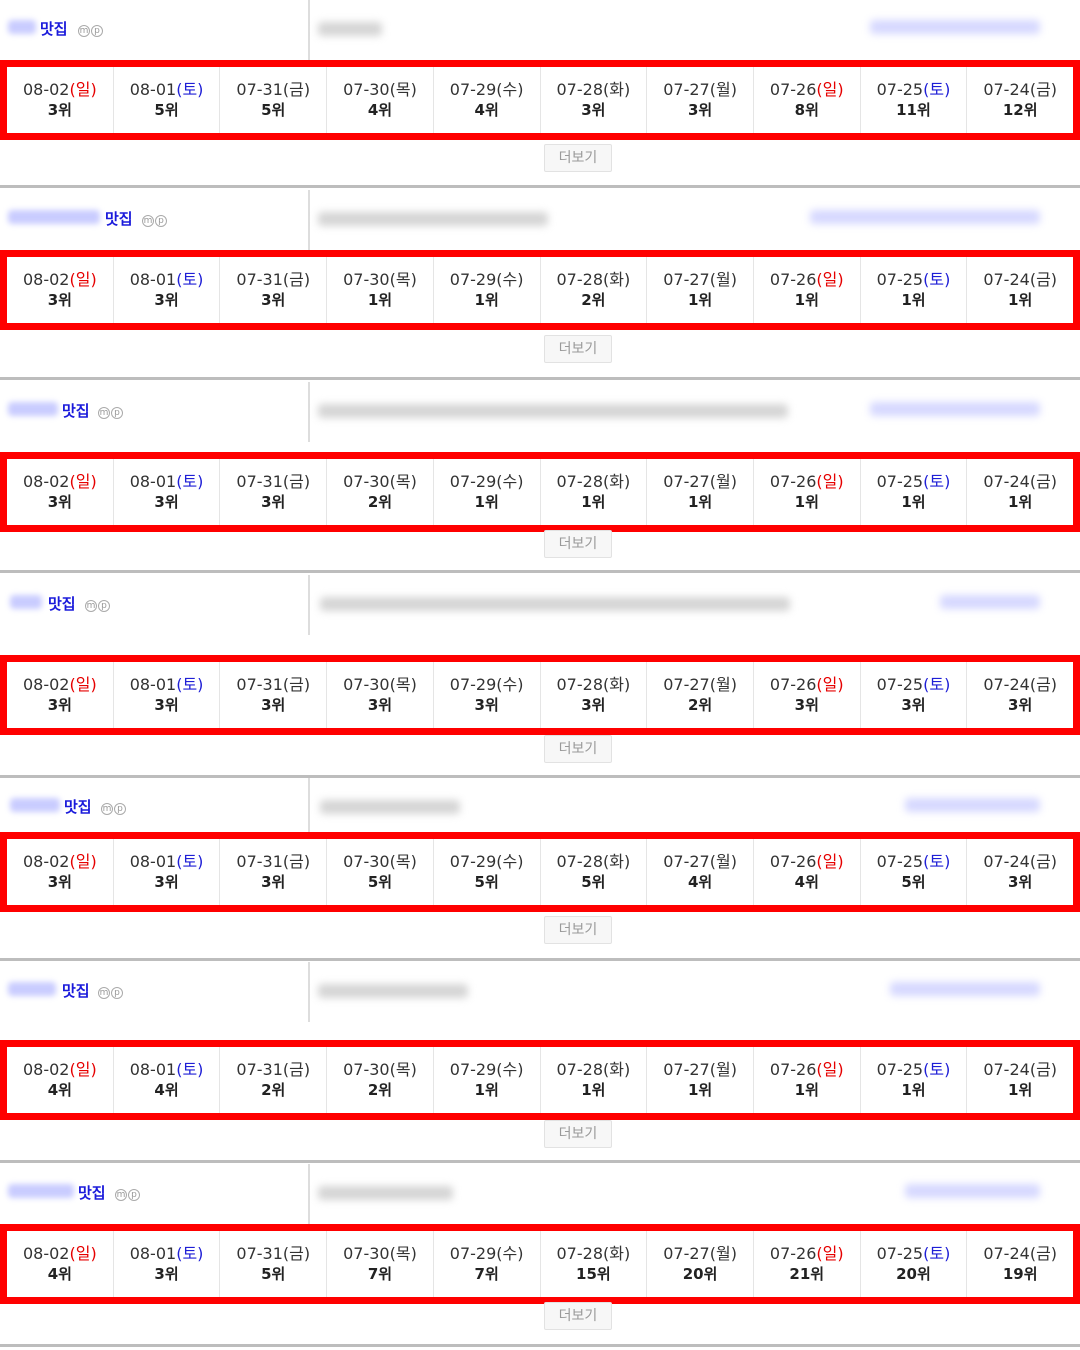 The image size is (1080, 1350). I want to click on date-text: 07-24, so click(1006, 1253).